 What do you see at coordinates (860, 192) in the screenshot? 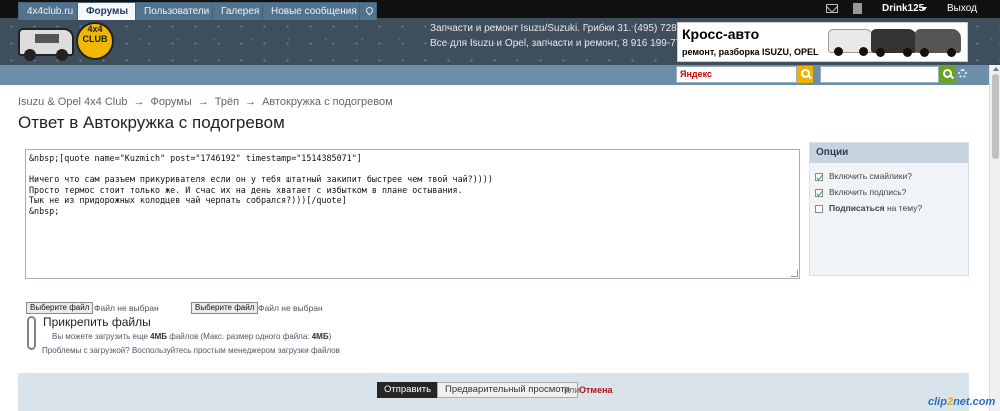
I see `option-signature: Включить подпись?` at bounding box center [860, 192].